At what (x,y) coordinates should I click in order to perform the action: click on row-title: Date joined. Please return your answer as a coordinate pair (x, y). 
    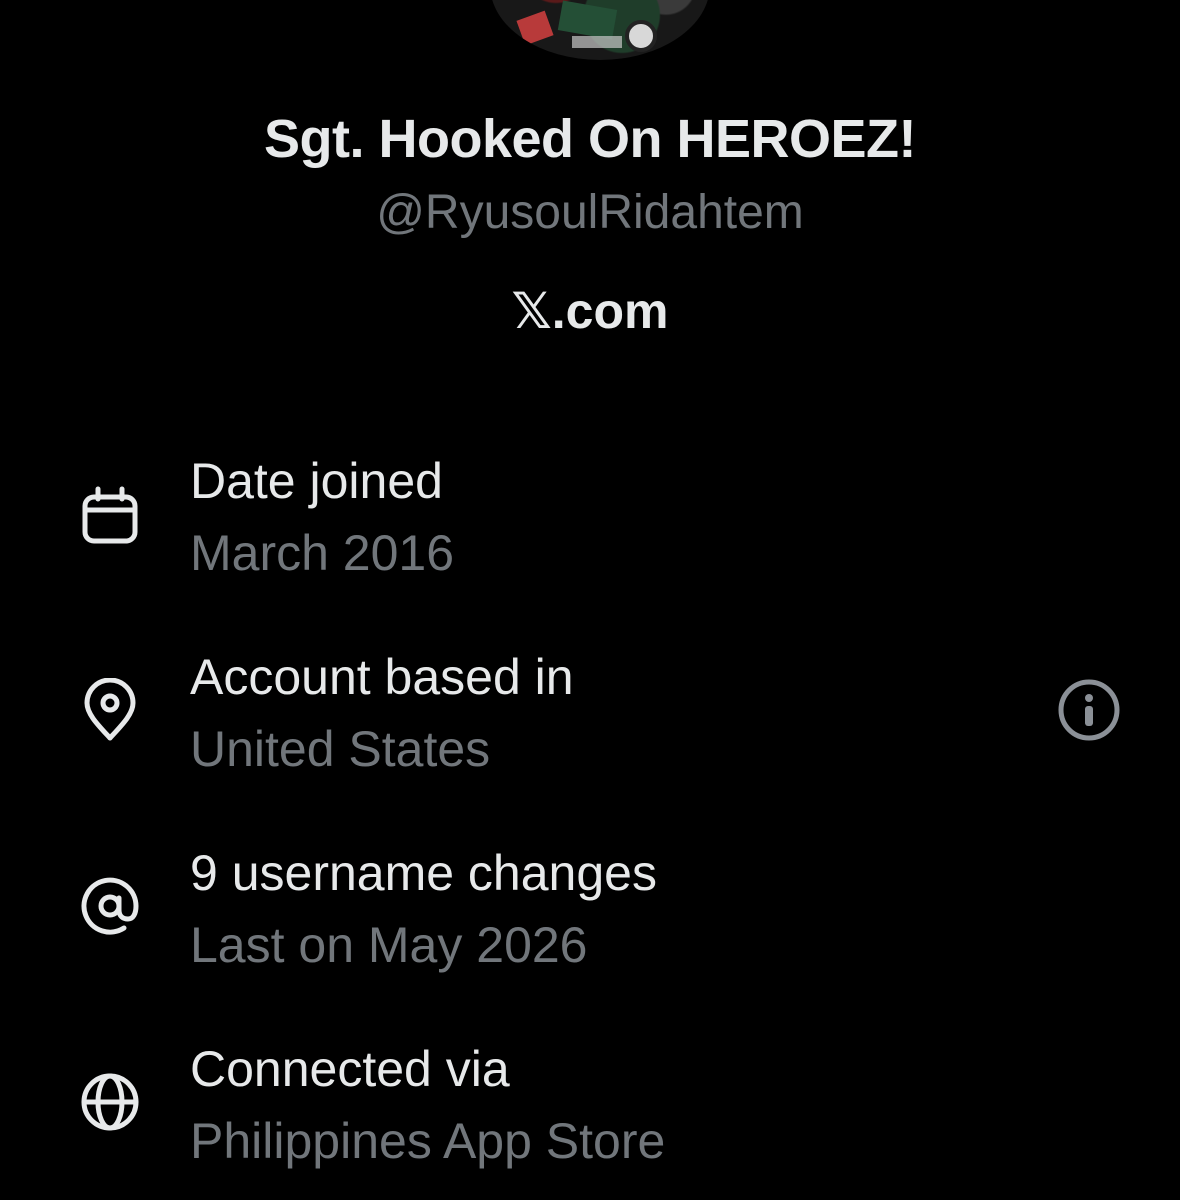
    Looking at the image, I should click on (316, 481).